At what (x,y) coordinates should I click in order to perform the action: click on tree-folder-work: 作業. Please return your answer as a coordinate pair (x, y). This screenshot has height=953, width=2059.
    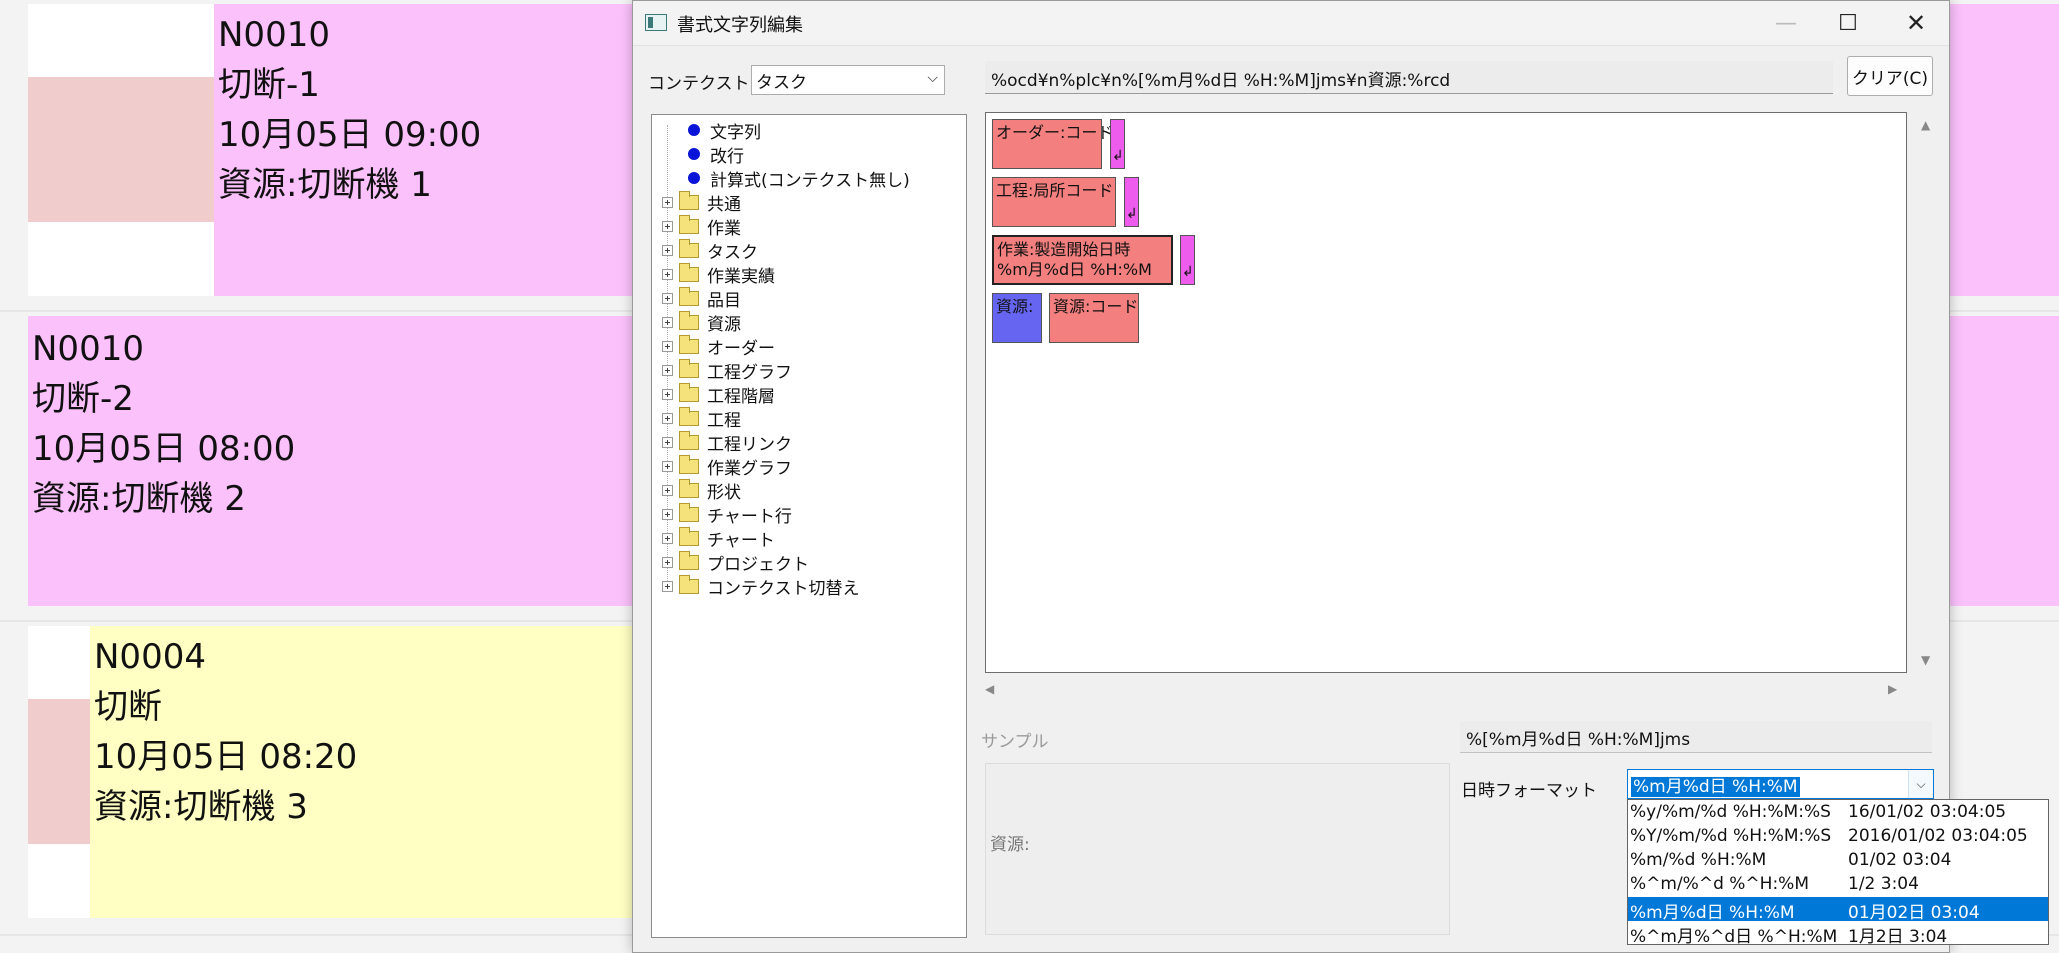
    Looking at the image, I should click on (701, 226).